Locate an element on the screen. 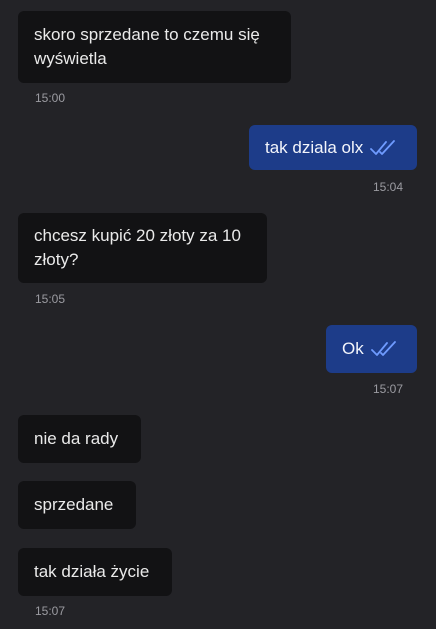 This screenshot has width=436, height=629. outgoing-message: tak dziala olx is located at coordinates (333, 147).